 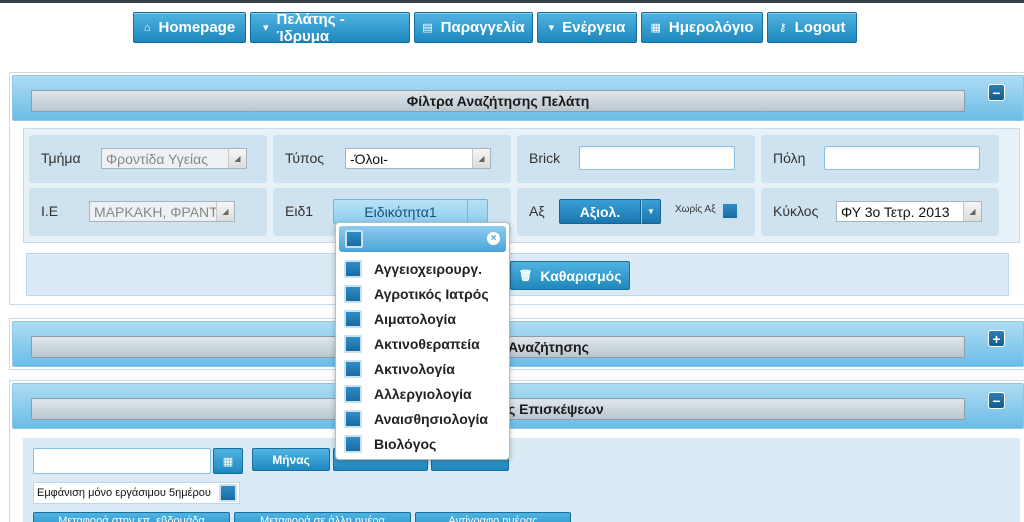 I want to click on field-kyklos: Κύκλος ΦΥ 3ο Τετρ. 2013 ◢, so click(x=880, y=212).